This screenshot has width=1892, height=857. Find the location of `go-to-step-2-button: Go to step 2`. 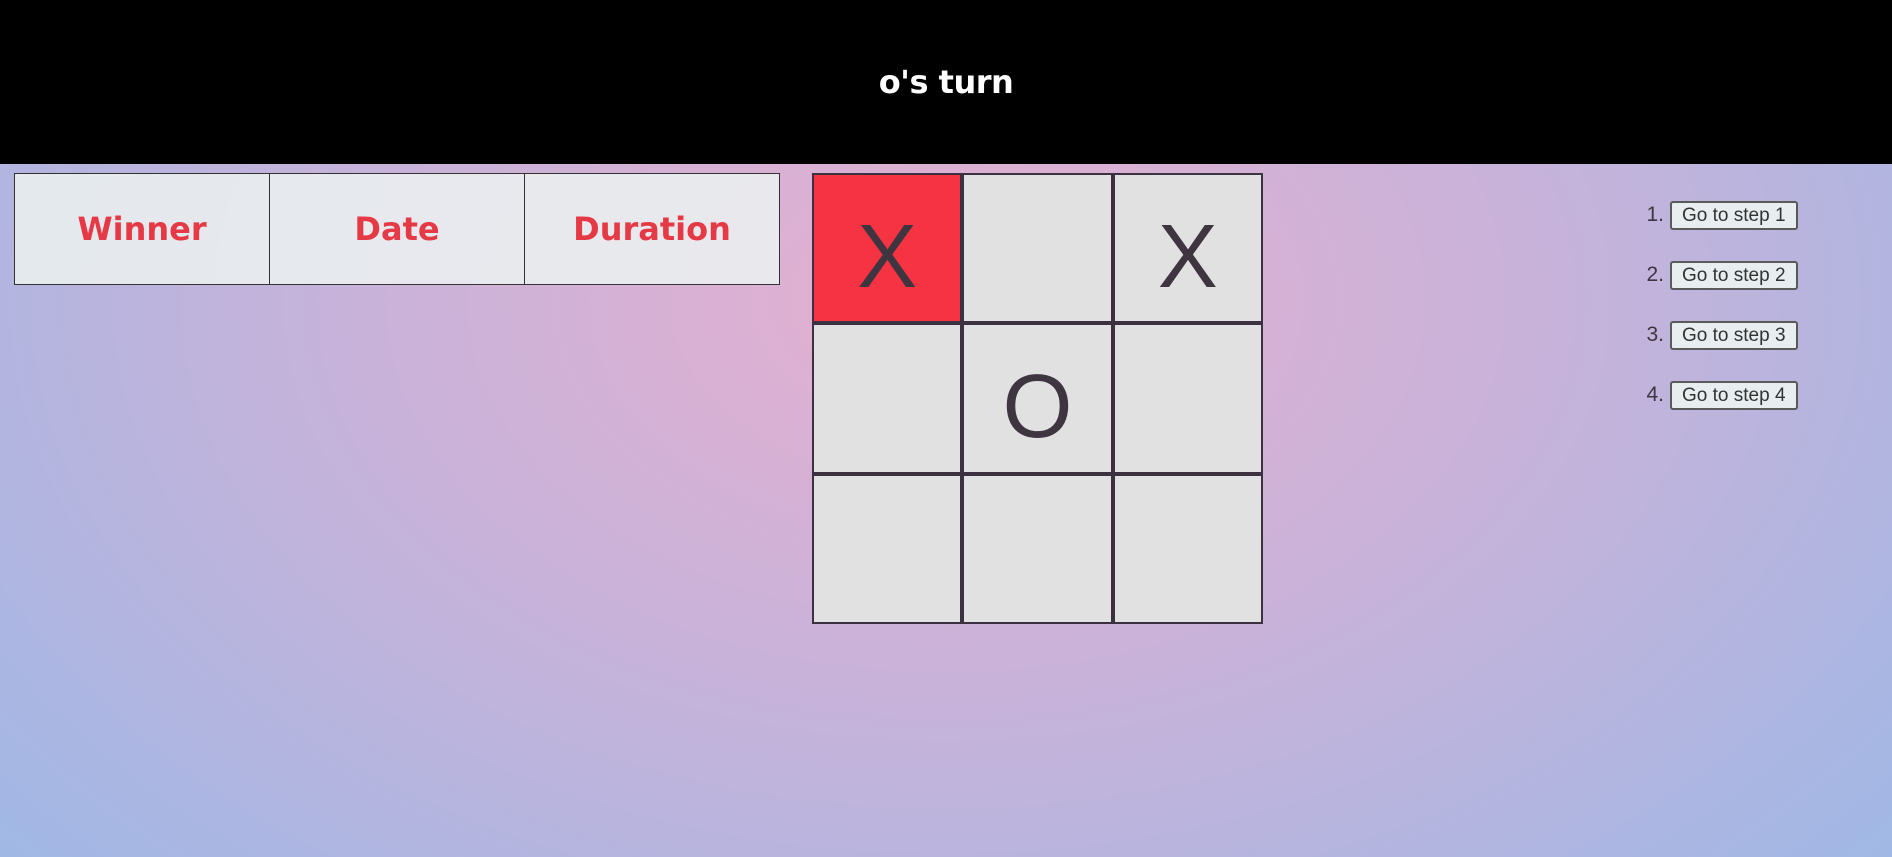

go-to-step-2-button: Go to step 2 is located at coordinates (1734, 275).